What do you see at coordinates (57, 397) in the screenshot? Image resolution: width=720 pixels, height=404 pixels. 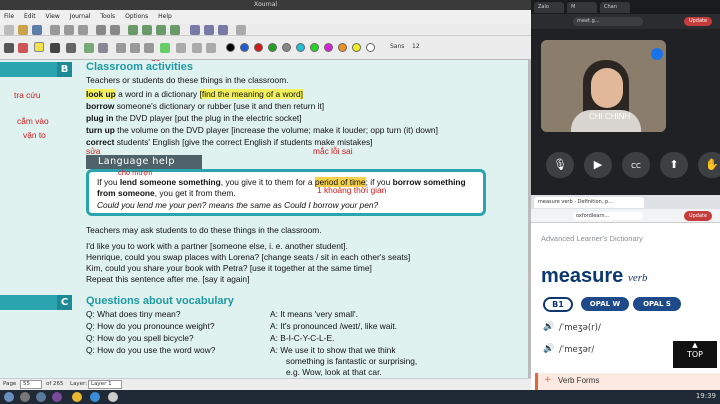 I see `app-icon` at bounding box center [57, 397].